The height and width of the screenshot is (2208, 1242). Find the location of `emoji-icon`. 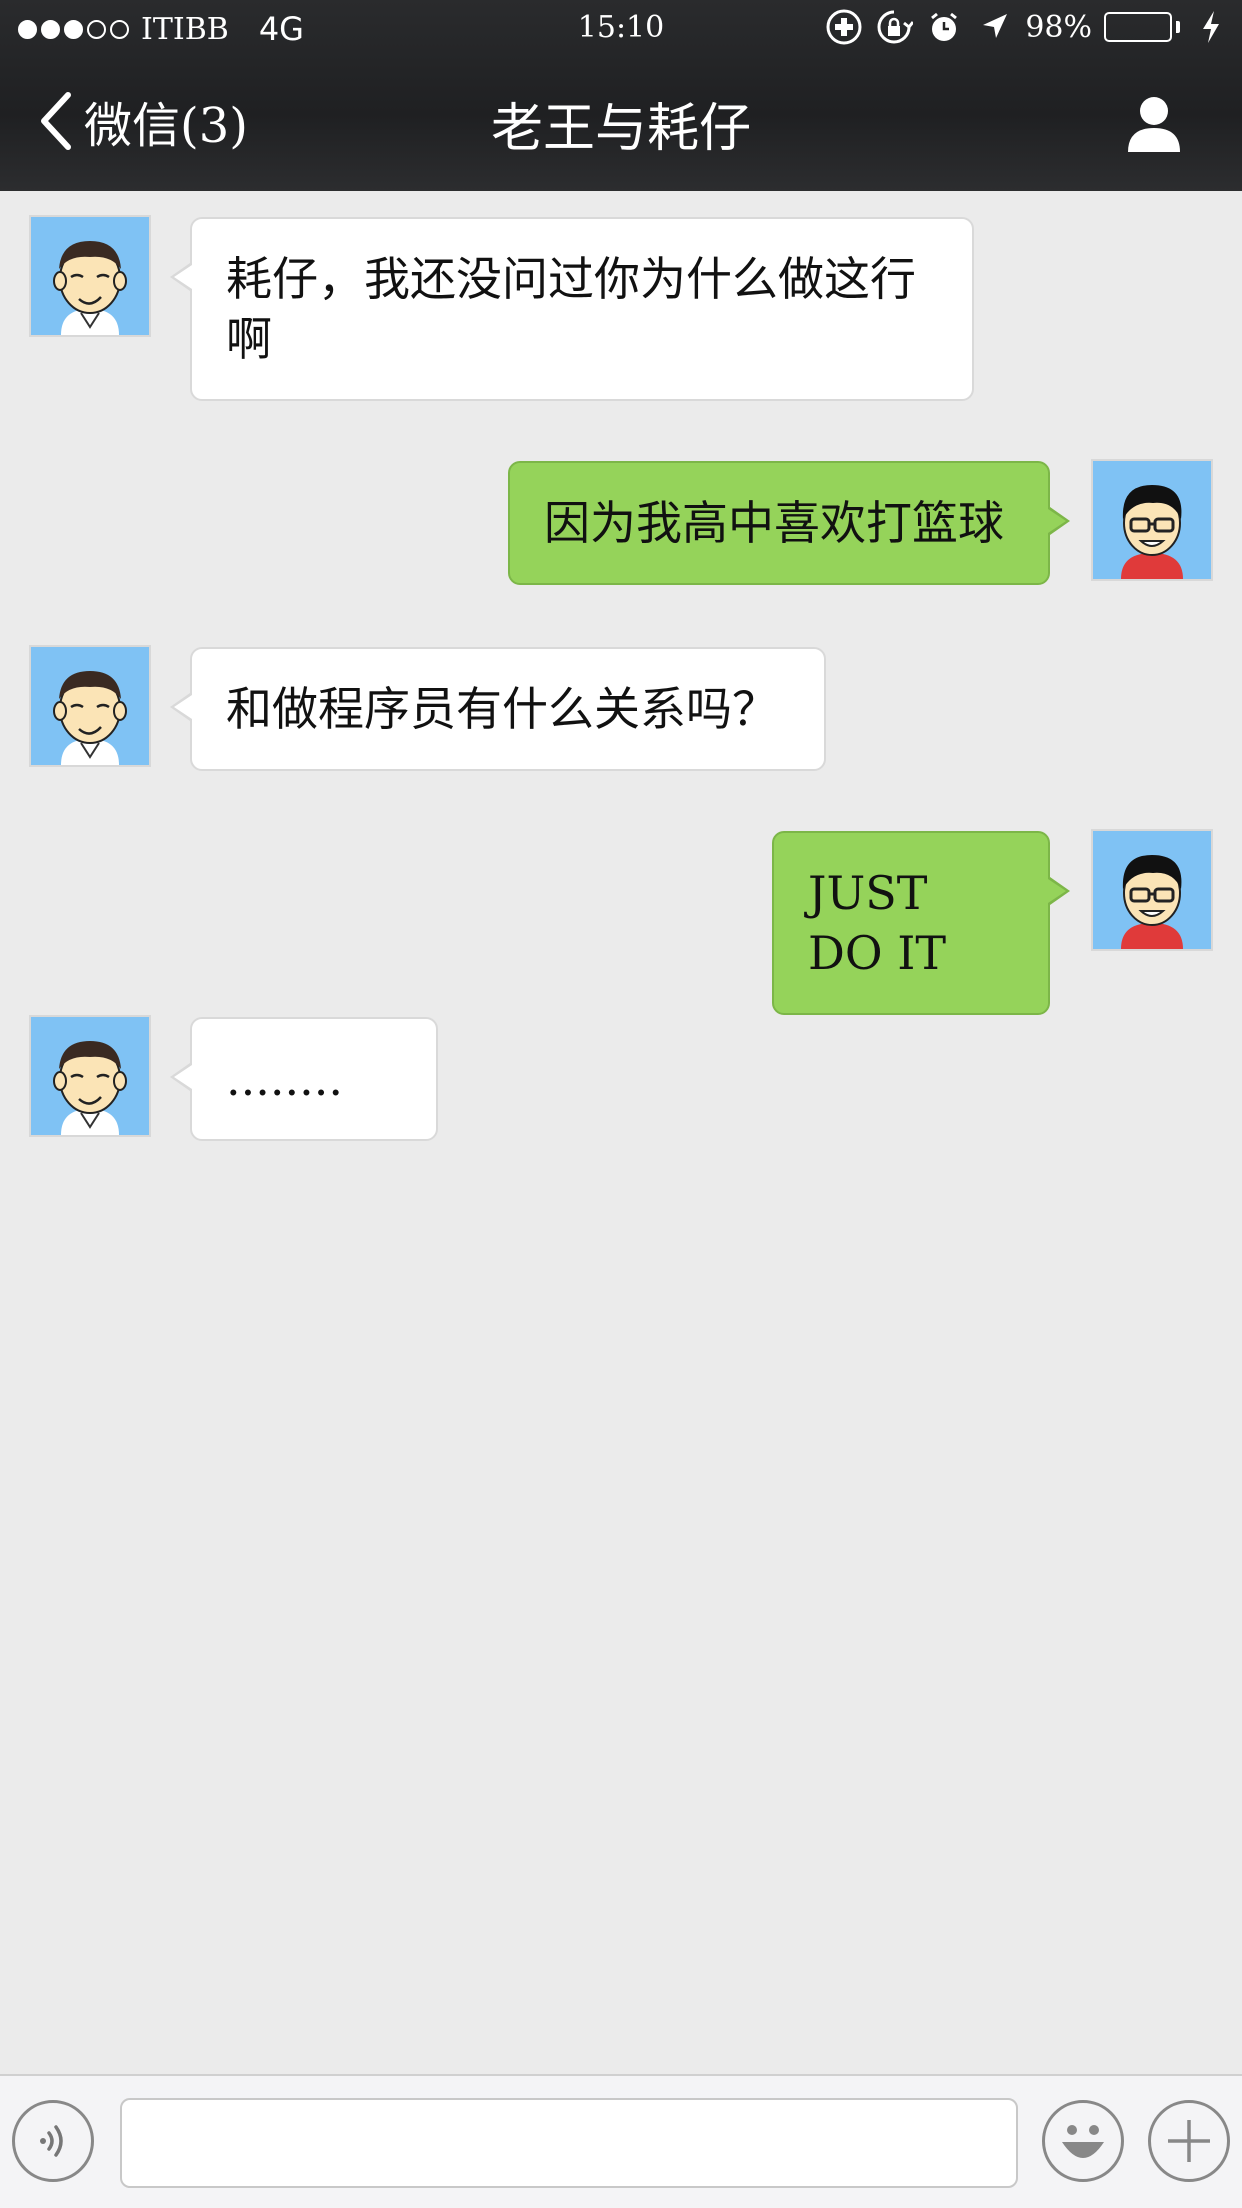

emoji-icon is located at coordinates (1083, 2141).